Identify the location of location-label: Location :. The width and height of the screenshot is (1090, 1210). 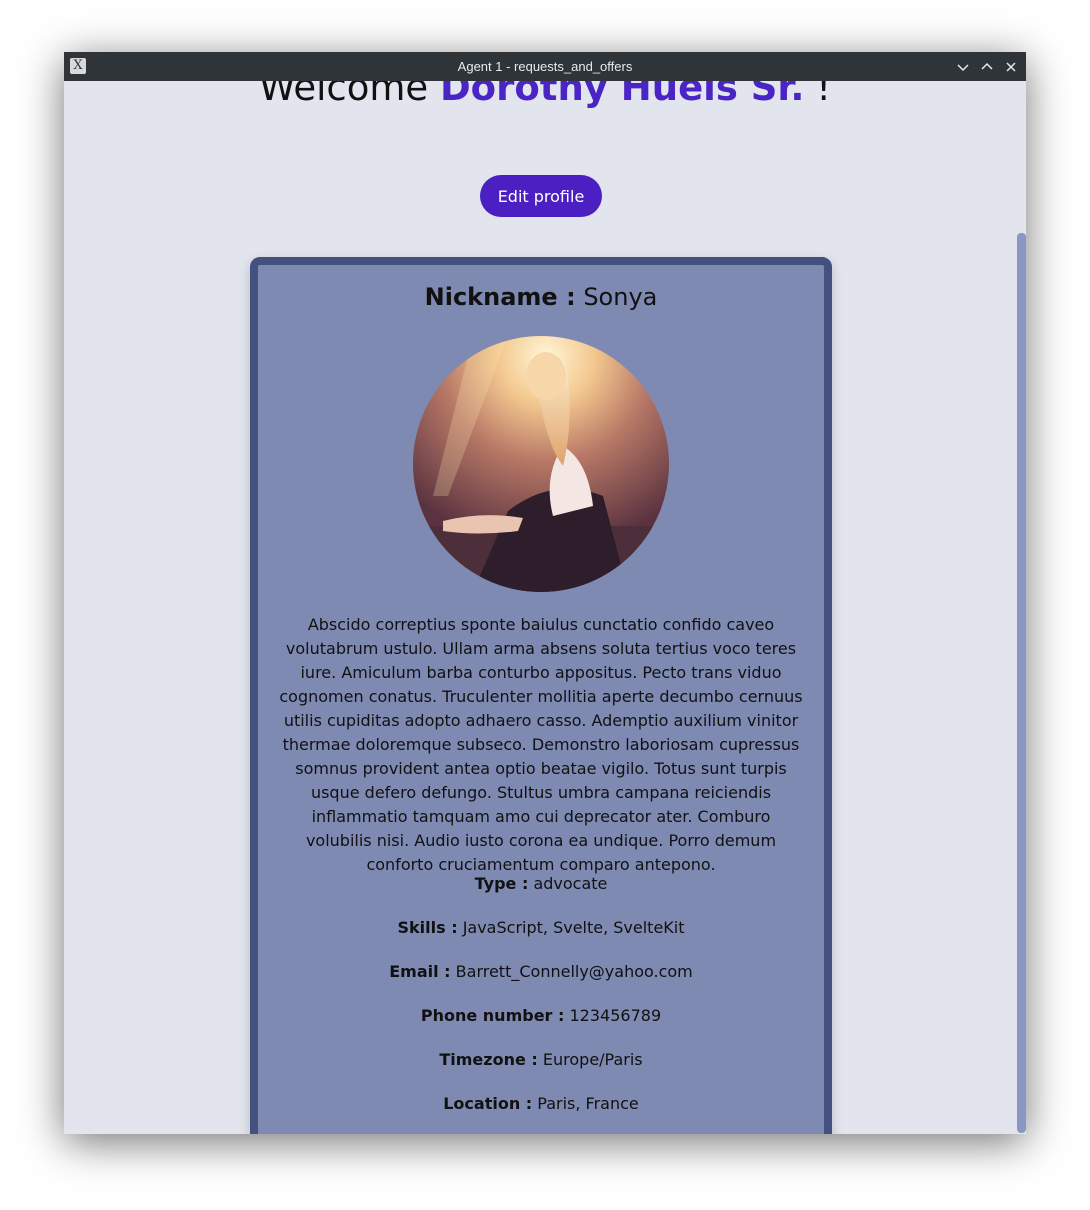
(488, 1103).